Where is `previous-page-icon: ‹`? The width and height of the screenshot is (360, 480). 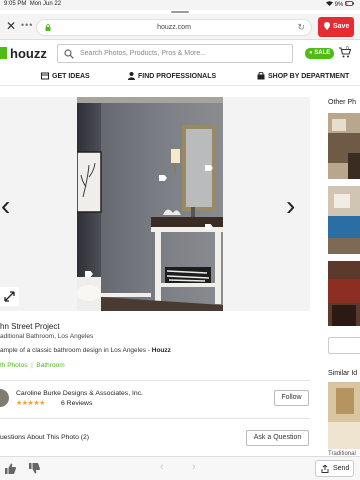
previous-page-icon: ‹ is located at coordinates (162, 467).